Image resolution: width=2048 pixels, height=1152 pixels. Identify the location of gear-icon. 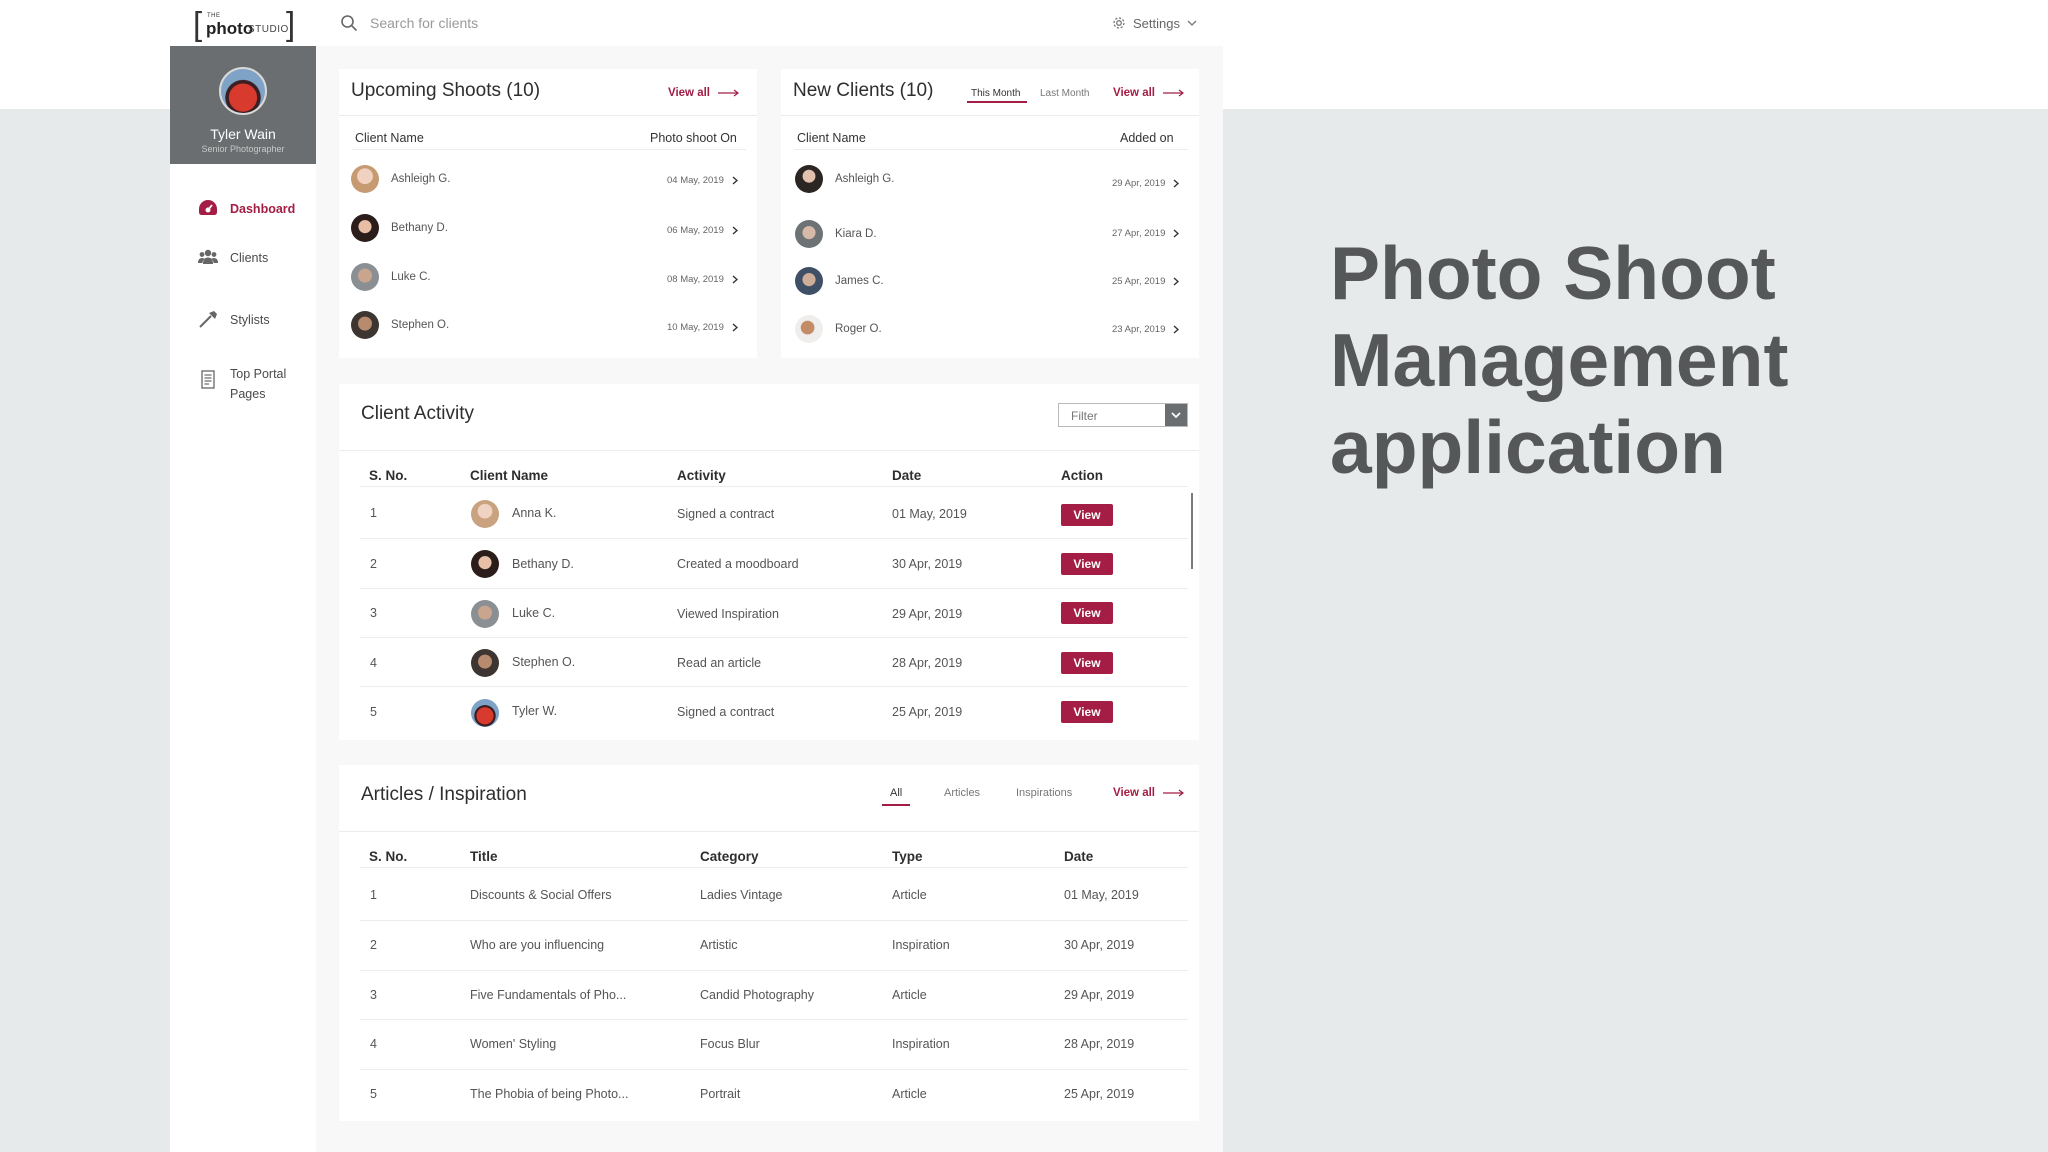
(1119, 23).